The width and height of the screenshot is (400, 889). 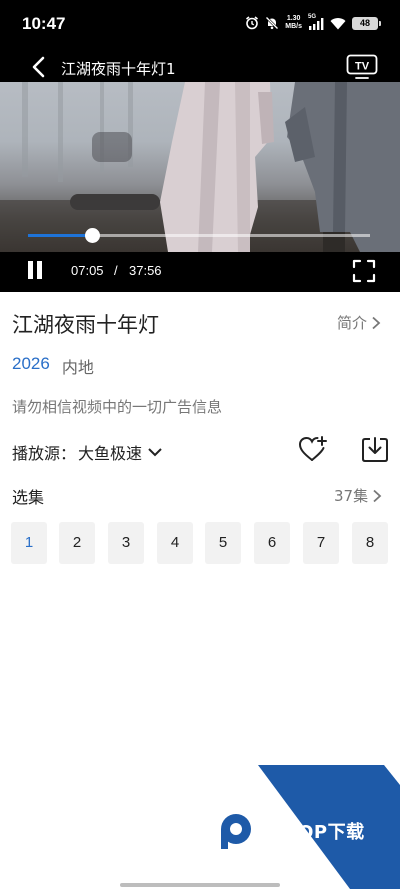 I want to click on episode-button: 6, so click(x=272, y=543).